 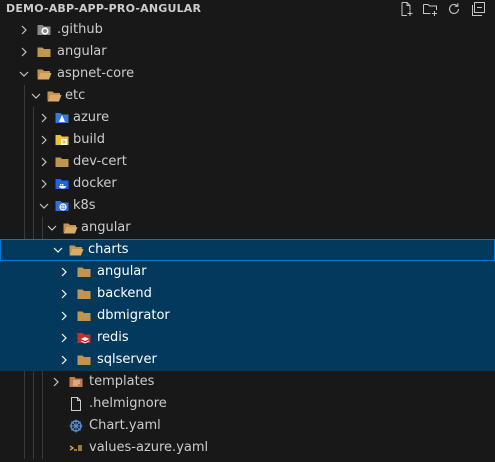 What do you see at coordinates (95, 183) in the screenshot?
I see `tree-label: docker` at bounding box center [95, 183].